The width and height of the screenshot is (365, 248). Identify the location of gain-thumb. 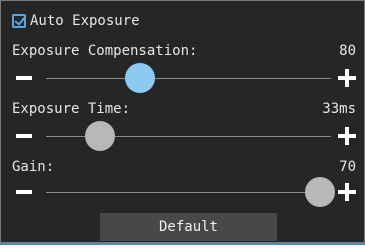
(319, 192).